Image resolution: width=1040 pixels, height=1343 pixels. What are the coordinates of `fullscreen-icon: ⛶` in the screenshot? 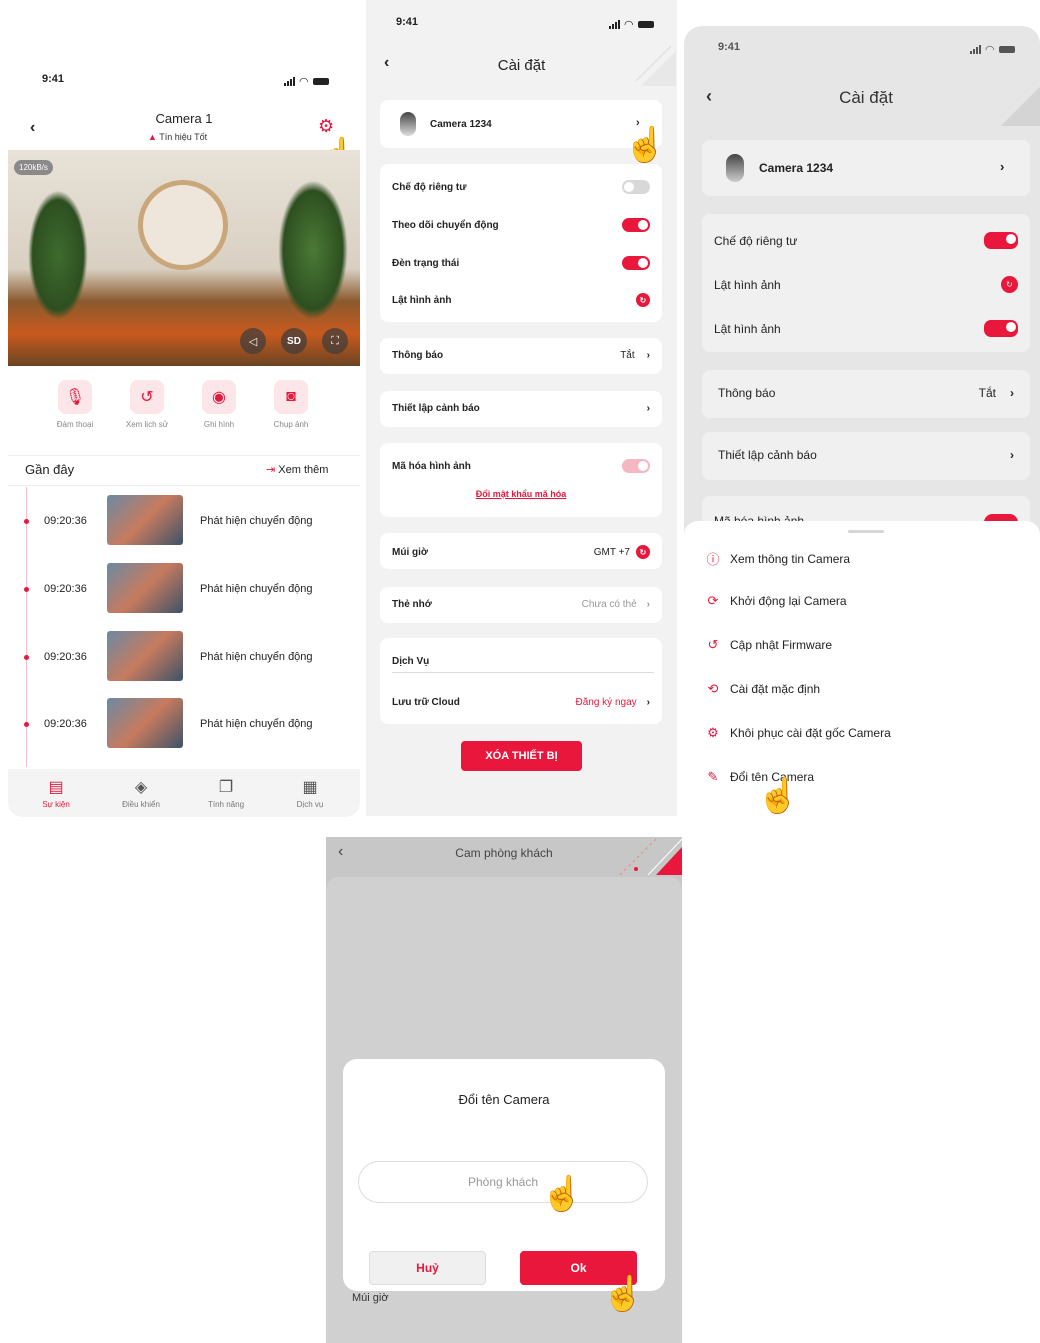 It's located at (335, 341).